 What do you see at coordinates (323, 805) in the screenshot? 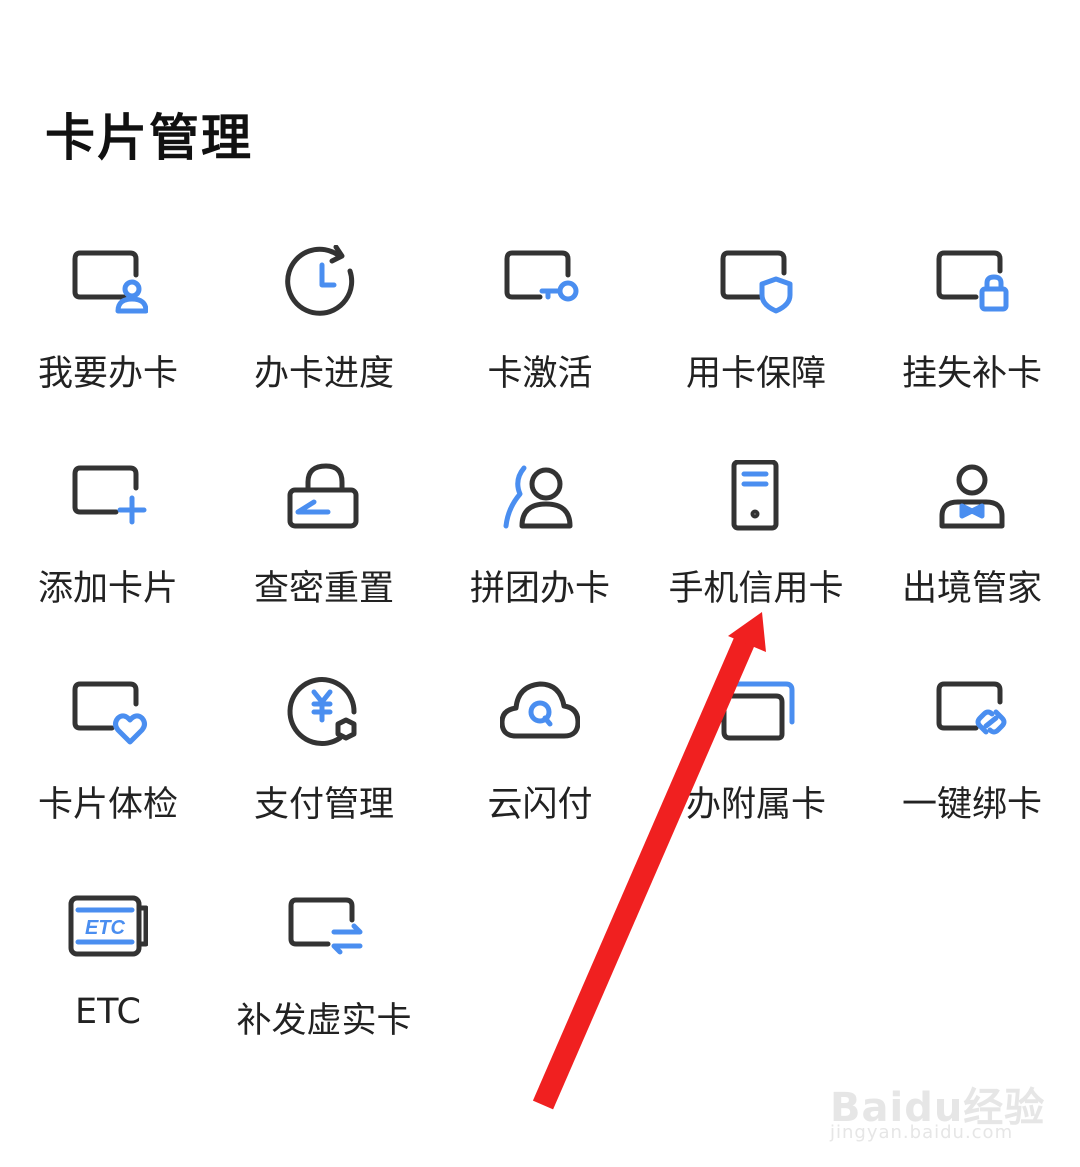
I see `menu-item-label: 支付管理` at bounding box center [323, 805].